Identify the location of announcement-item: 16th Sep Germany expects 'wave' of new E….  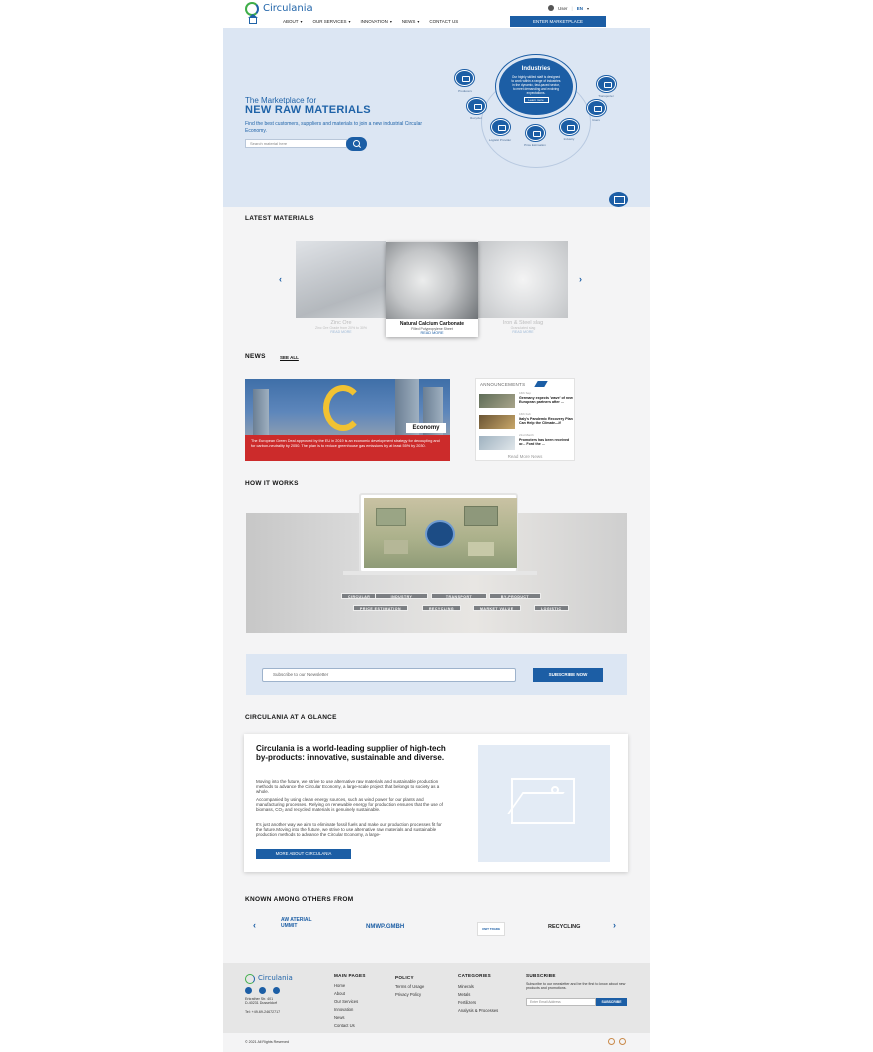
(526, 401).